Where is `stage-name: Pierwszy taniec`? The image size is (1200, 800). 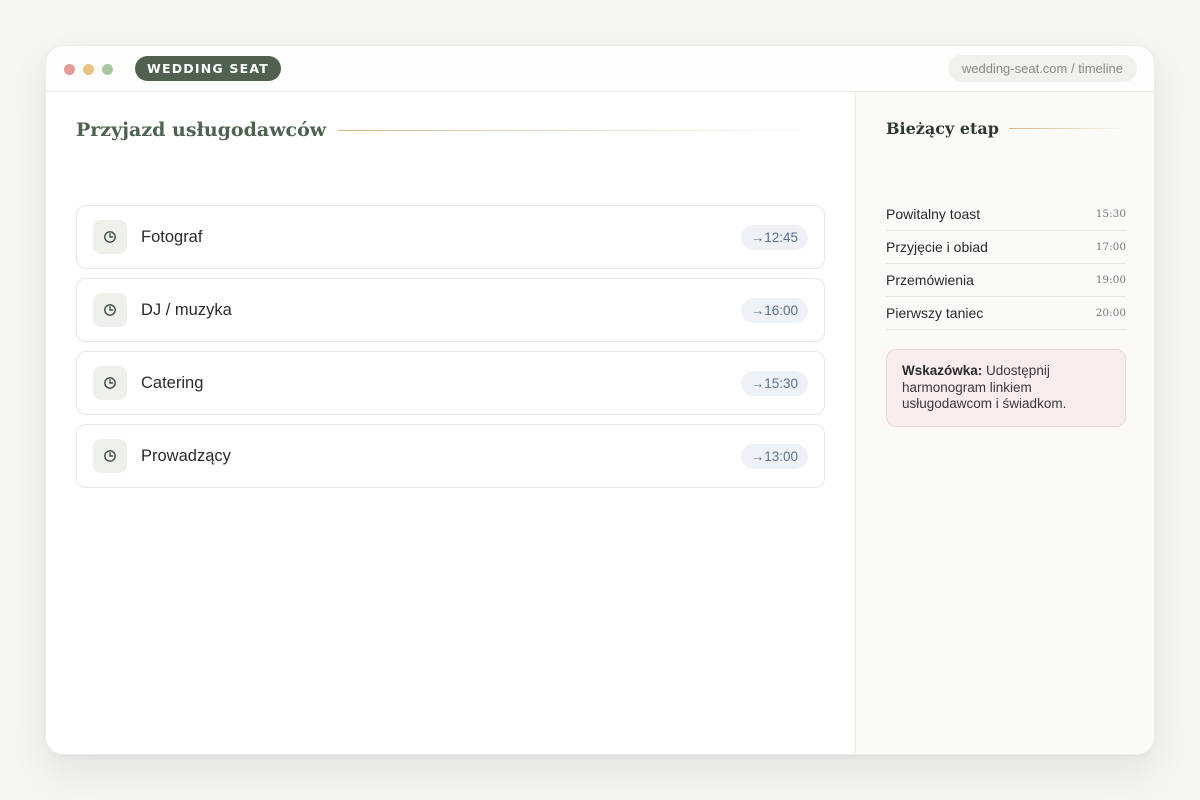 stage-name: Pierwszy taniec is located at coordinates (935, 313).